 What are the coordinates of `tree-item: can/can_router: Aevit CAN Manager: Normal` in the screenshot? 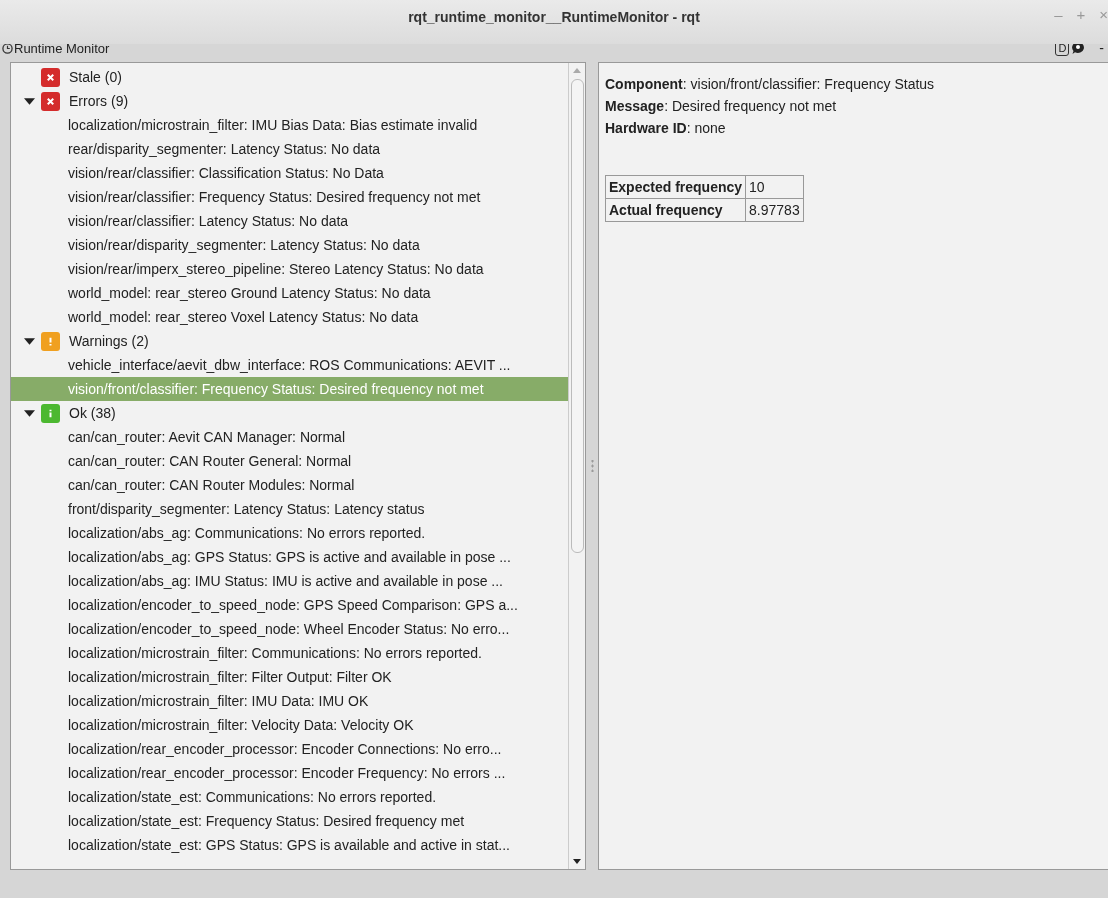 It's located at (289, 437).